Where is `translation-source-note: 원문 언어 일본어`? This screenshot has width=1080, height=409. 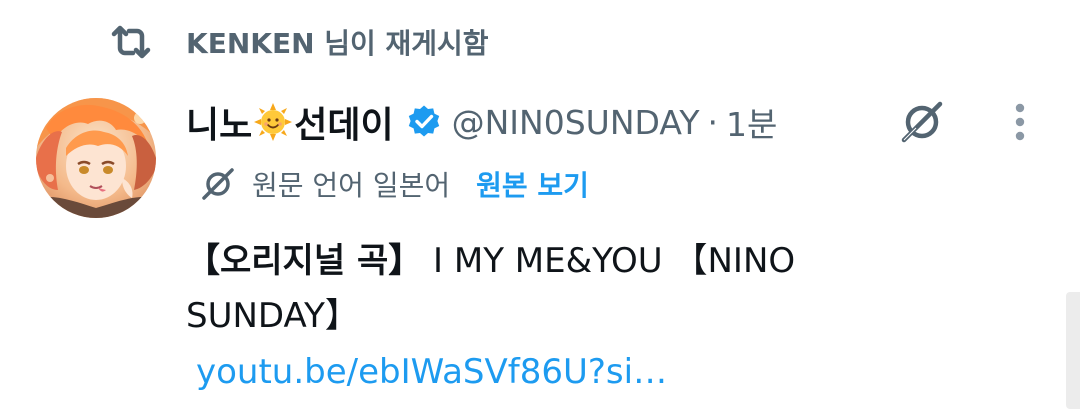 translation-source-note: 원문 언어 일본어 is located at coordinates (351, 185).